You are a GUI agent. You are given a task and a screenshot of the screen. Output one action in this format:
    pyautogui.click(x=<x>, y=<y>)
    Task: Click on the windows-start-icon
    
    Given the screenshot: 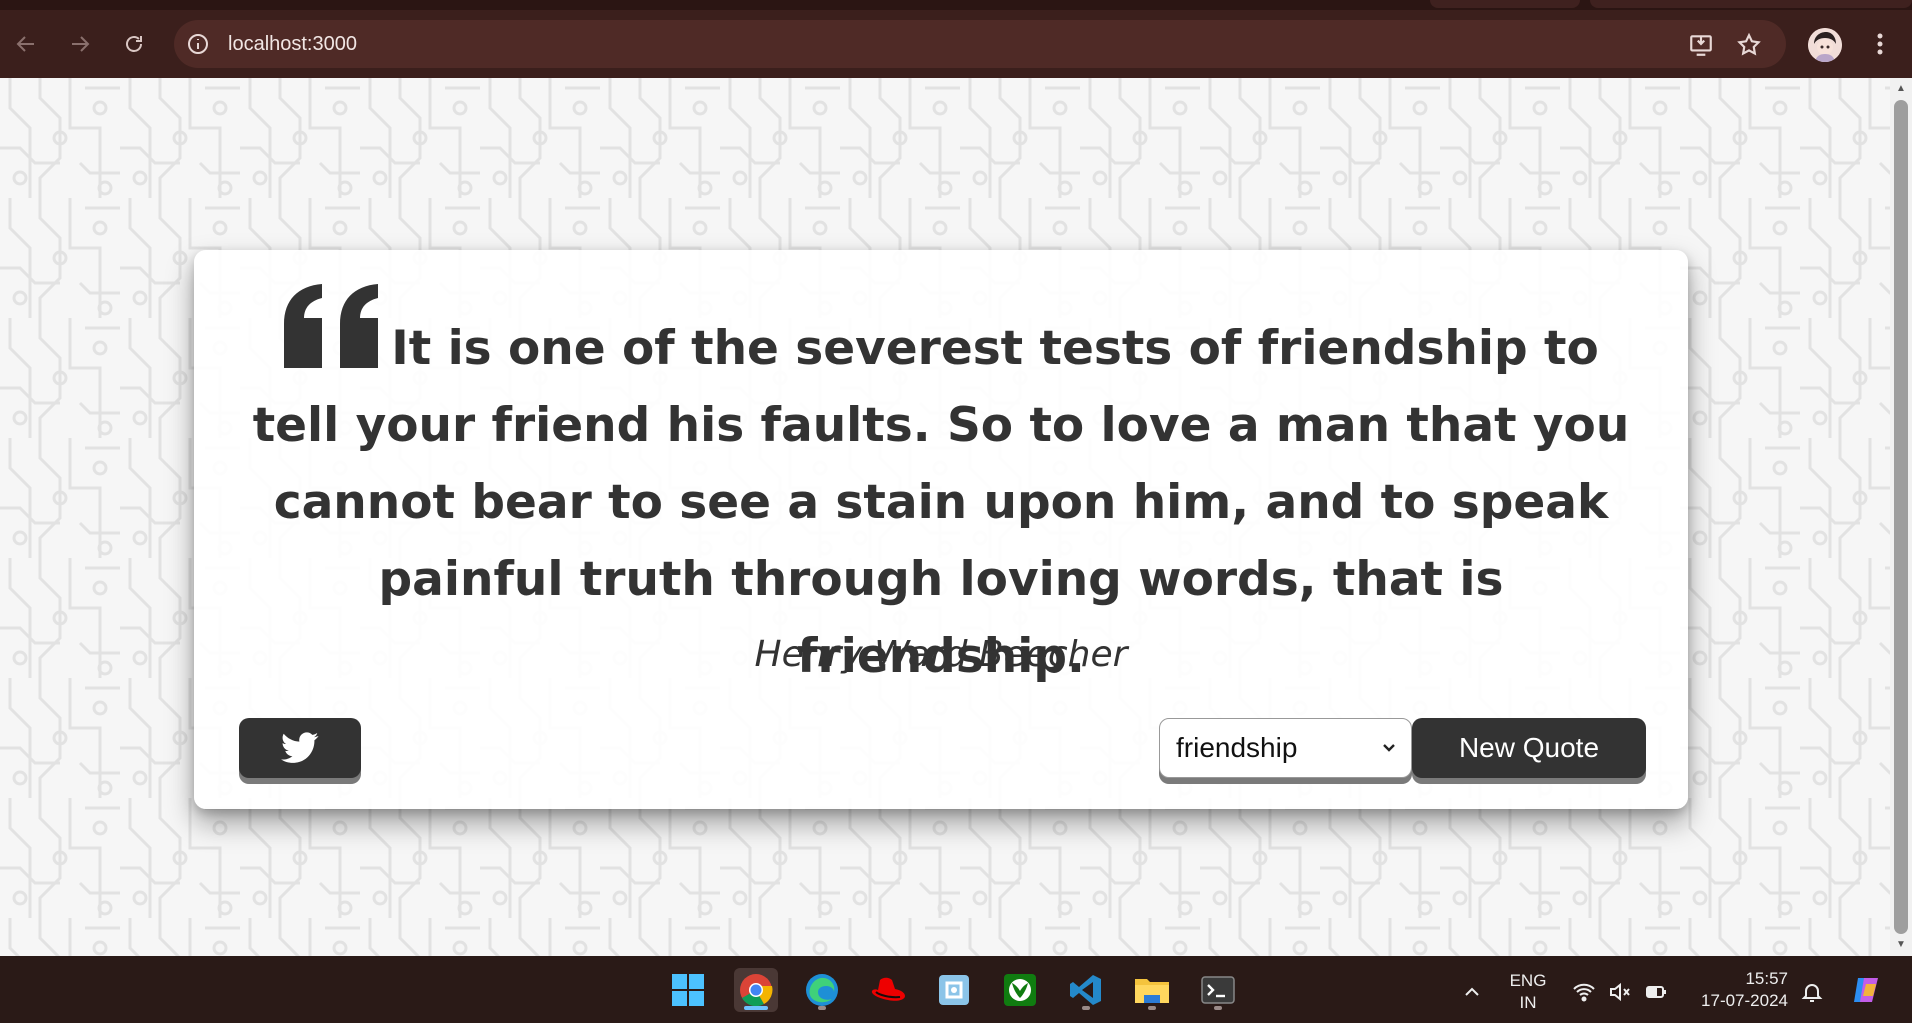 What is the action you would take?
    pyautogui.click(x=688, y=990)
    